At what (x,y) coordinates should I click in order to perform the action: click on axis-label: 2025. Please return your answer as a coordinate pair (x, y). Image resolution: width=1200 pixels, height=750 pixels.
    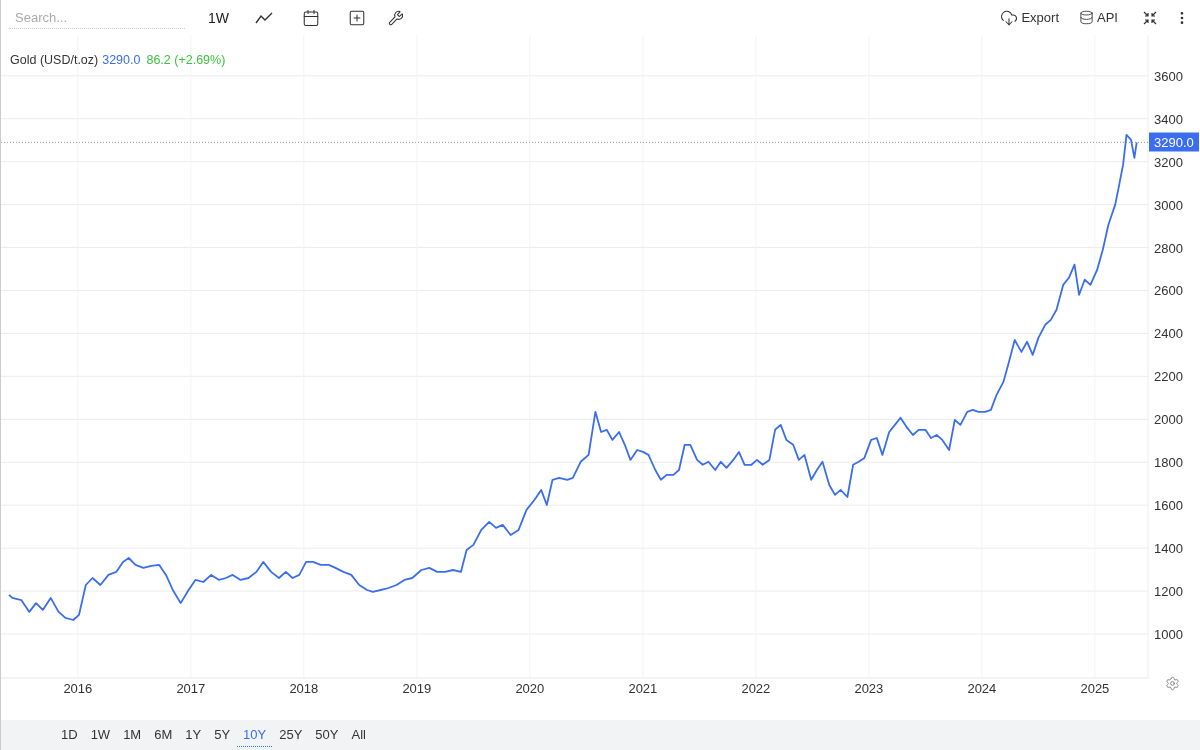
    Looking at the image, I should click on (1095, 688).